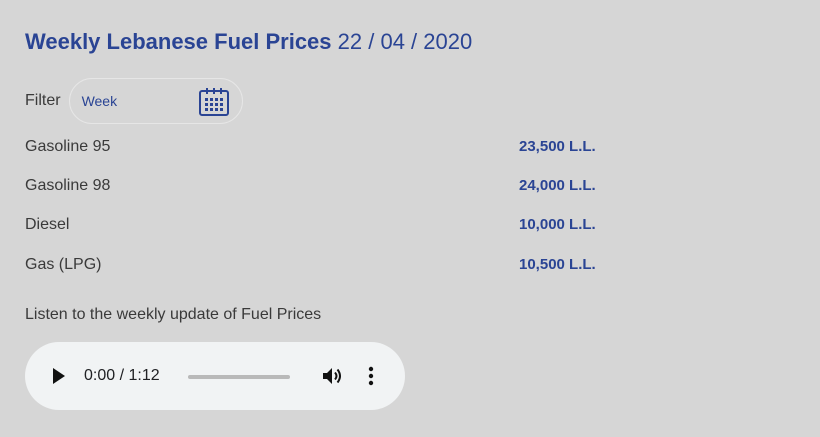 This screenshot has height=437, width=820. I want to click on fuel-name: Gasoline 98, so click(68, 185).